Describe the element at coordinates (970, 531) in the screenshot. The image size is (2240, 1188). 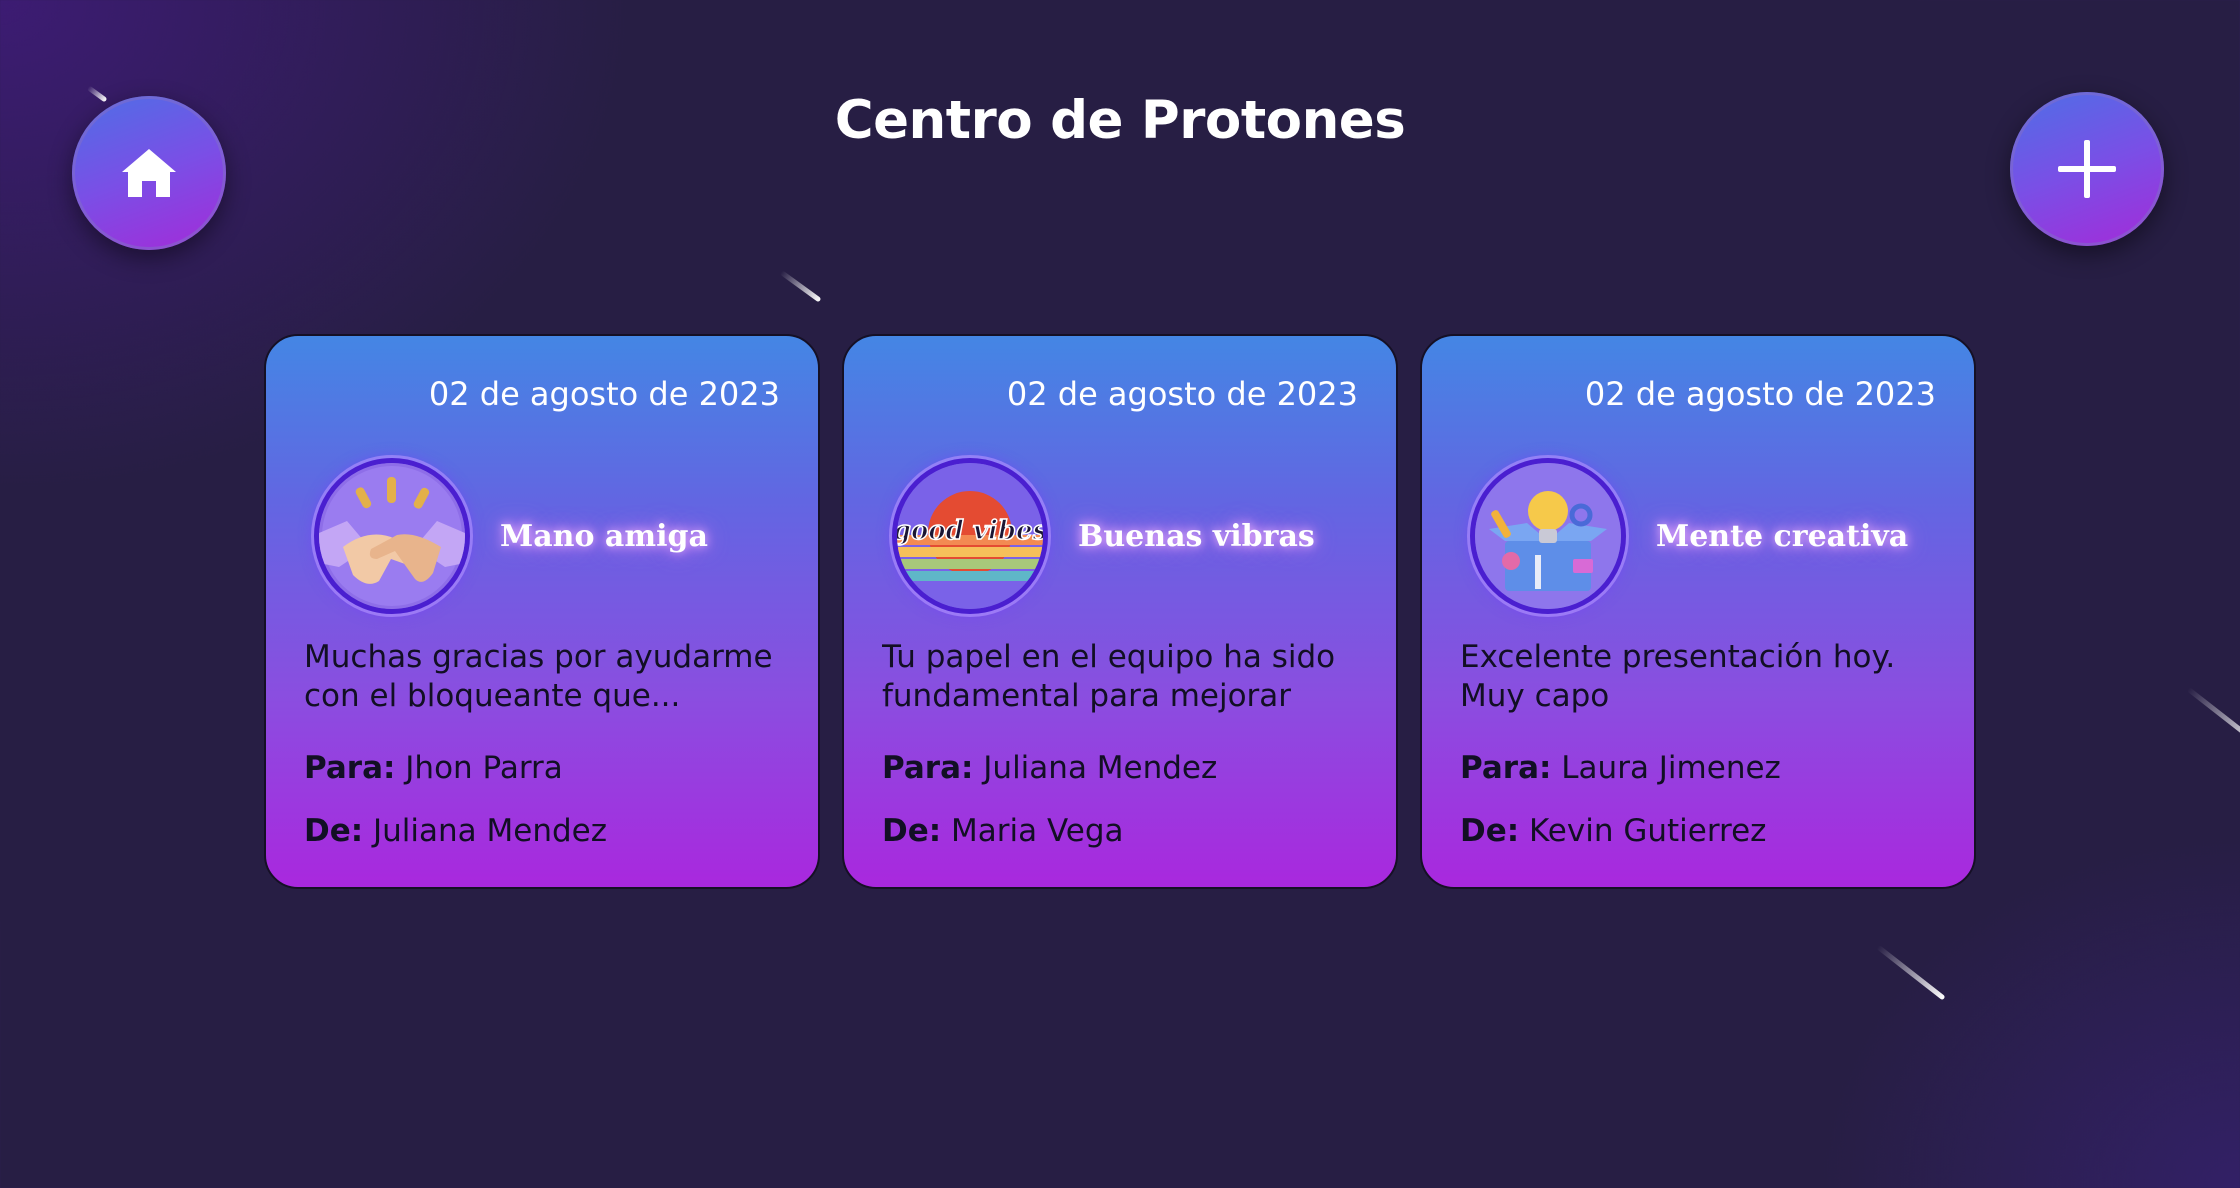
I see `svg-text: good vibes` at that location.